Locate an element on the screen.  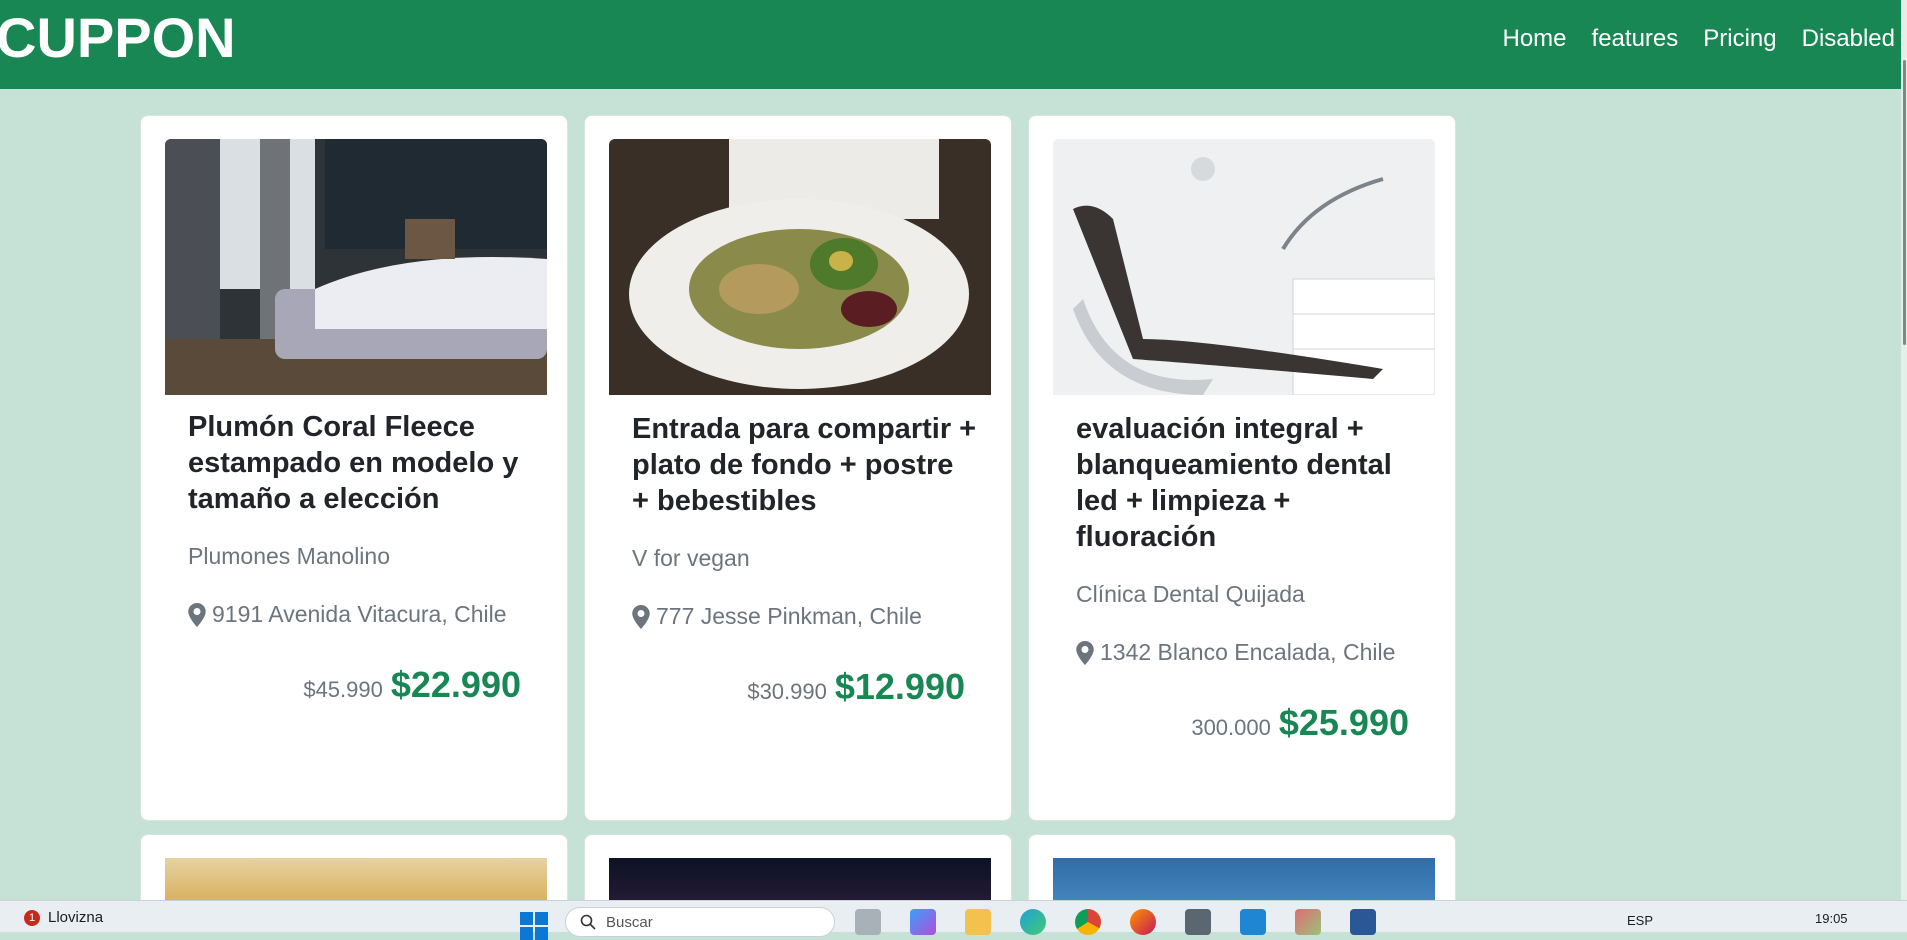
original-price: $45.990 is located at coordinates (343, 689).